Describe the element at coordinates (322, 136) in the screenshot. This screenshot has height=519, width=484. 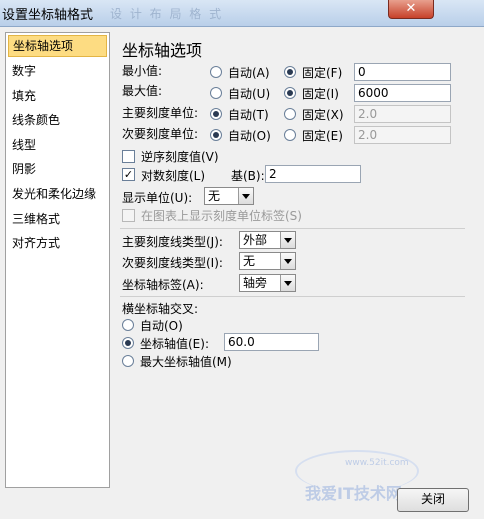
I see `minor-fixed-label: 固定(E)` at that location.